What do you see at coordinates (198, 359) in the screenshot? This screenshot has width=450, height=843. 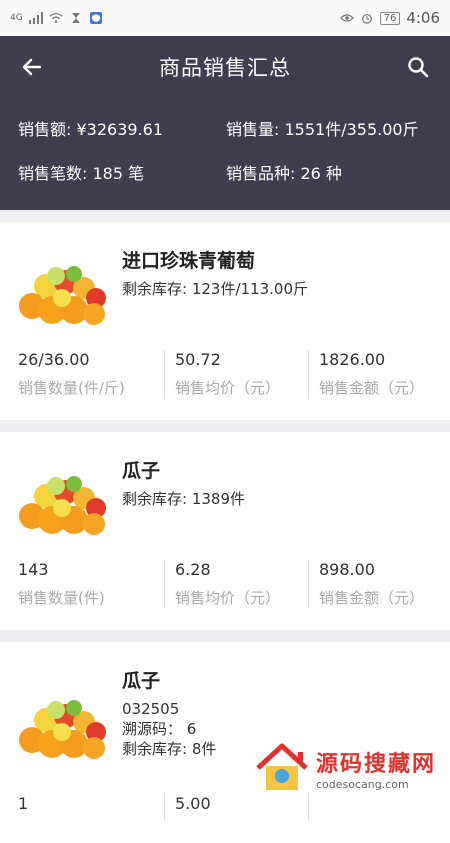 I see `average-price-value: 50.72` at bounding box center [198, 359].